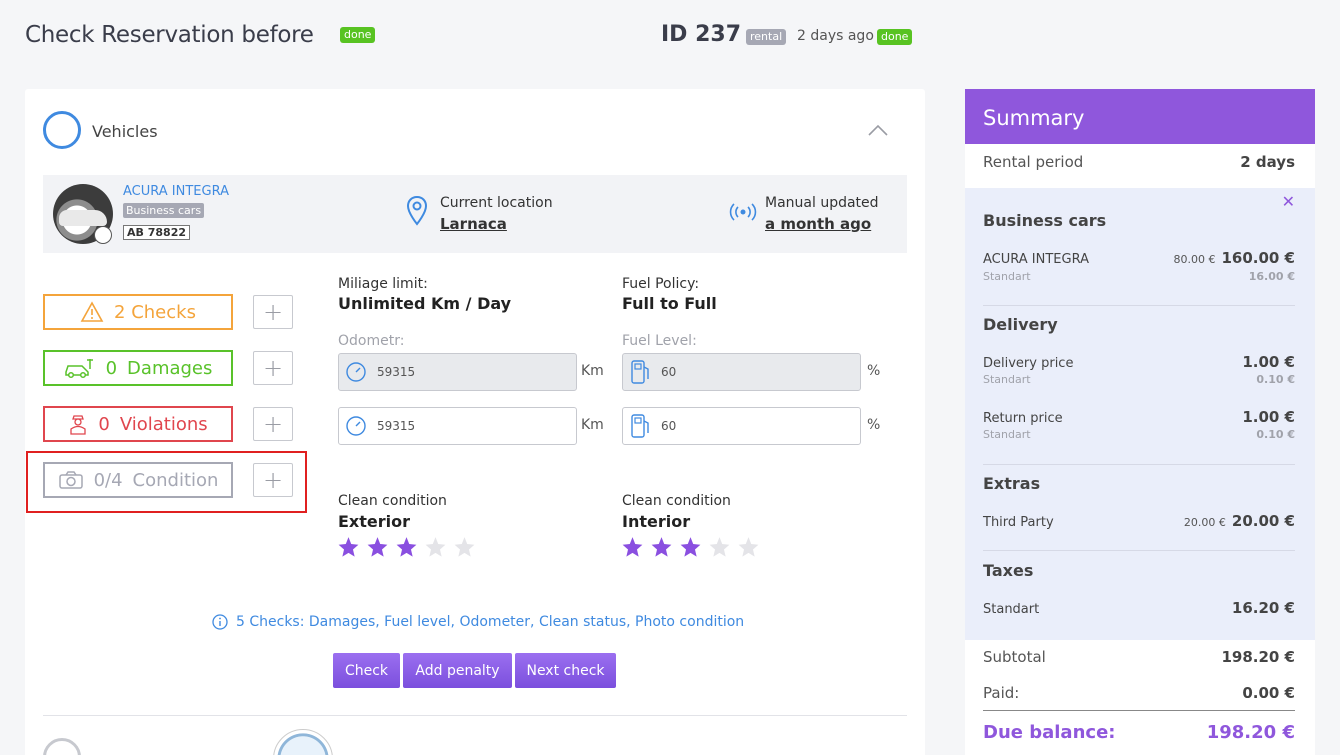  Describe the element at coordinates (1018, 522) in the screenshot. I see `extras-item-name: Third Party` at that location.